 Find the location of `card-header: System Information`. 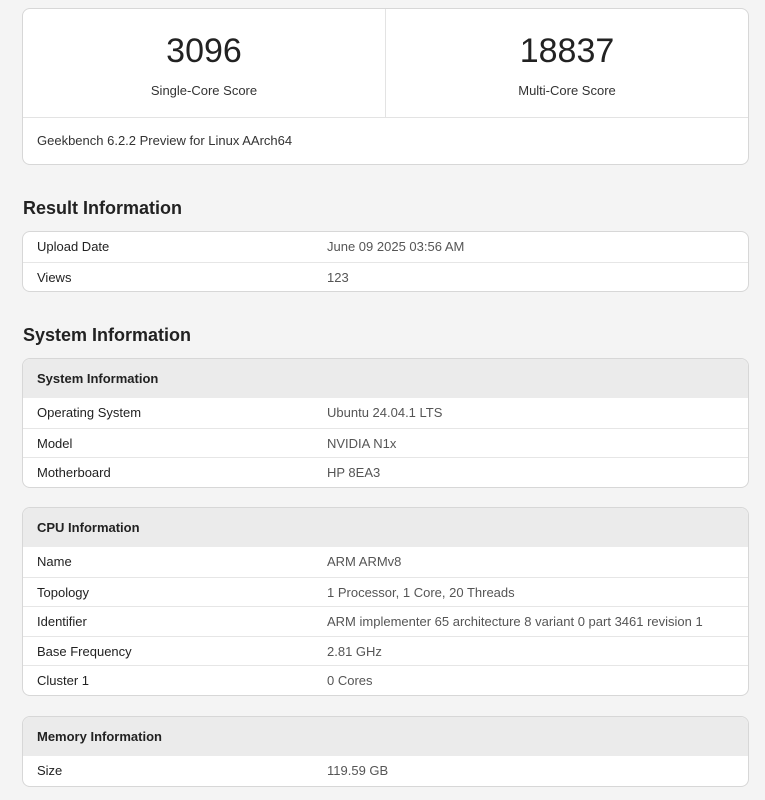

card-header: System Information is located at coordinates (385, 378).